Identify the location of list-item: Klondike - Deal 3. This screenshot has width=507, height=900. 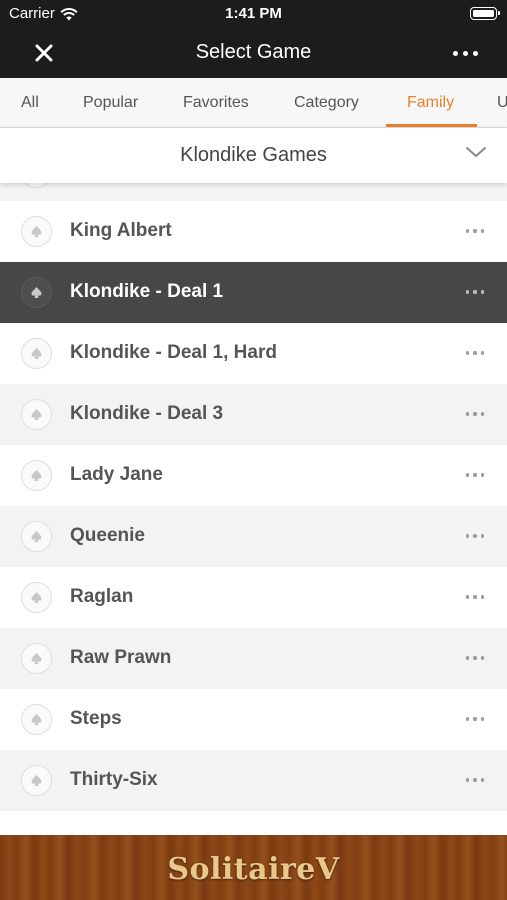
(253, 414).